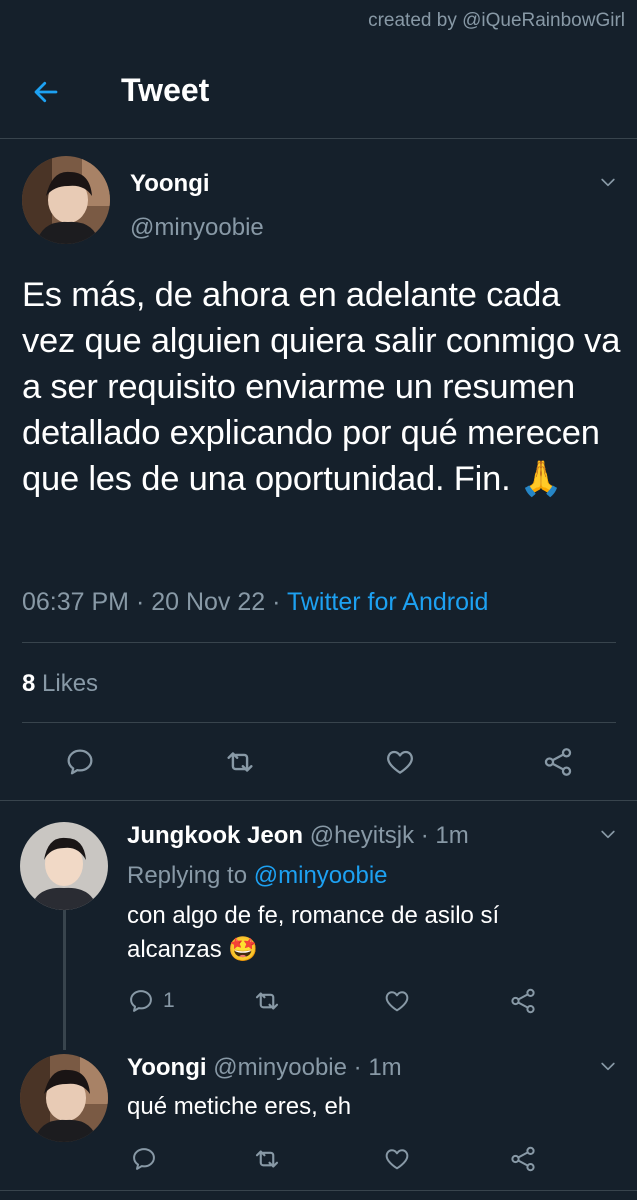  I want to click on tweet-menu-button, so click(608, 182).